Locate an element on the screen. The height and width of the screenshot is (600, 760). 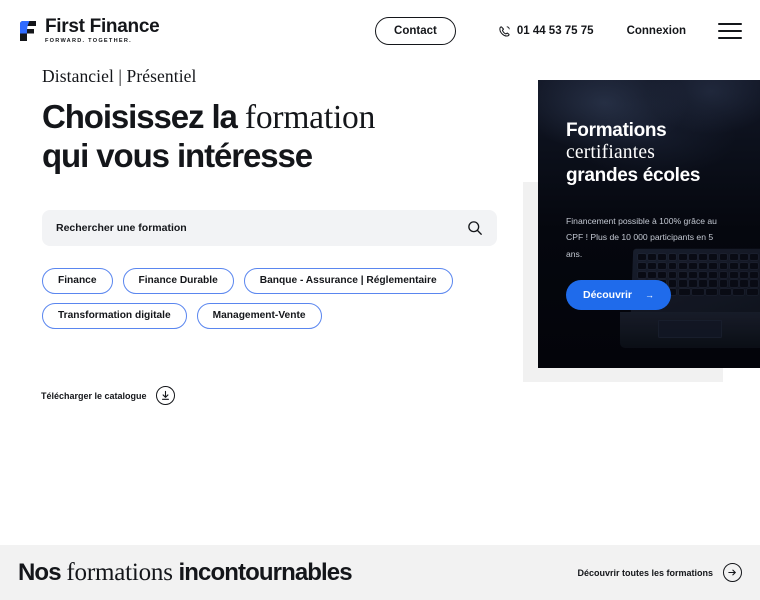
promo-discover-button: Découvrir → is located at coordinates (619, 294).